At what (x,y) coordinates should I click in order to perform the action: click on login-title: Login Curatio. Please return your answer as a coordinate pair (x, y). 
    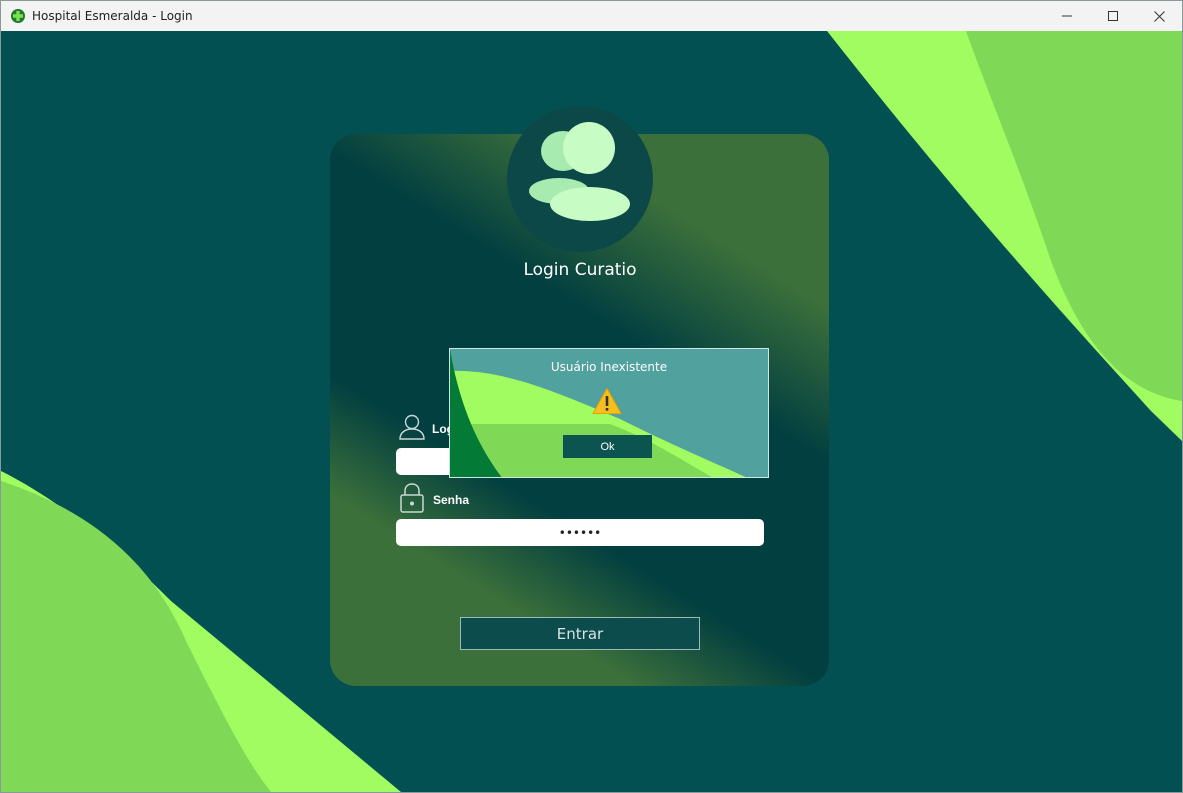
    Looking at the image, I should click on (580, 270).